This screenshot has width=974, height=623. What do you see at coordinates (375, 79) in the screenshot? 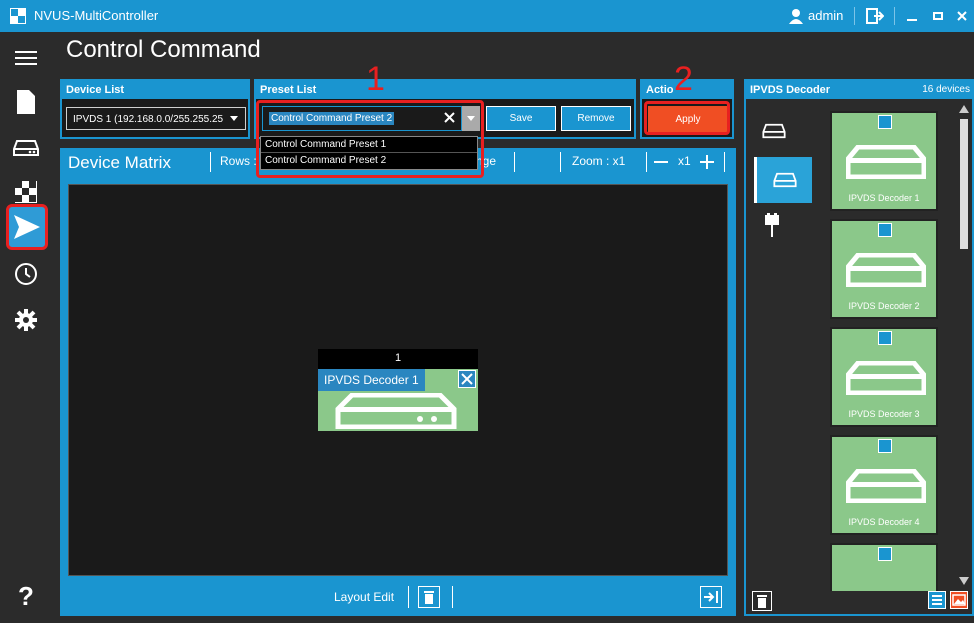
I see `callout-number-1: 1` at bounding box center [375, 79].